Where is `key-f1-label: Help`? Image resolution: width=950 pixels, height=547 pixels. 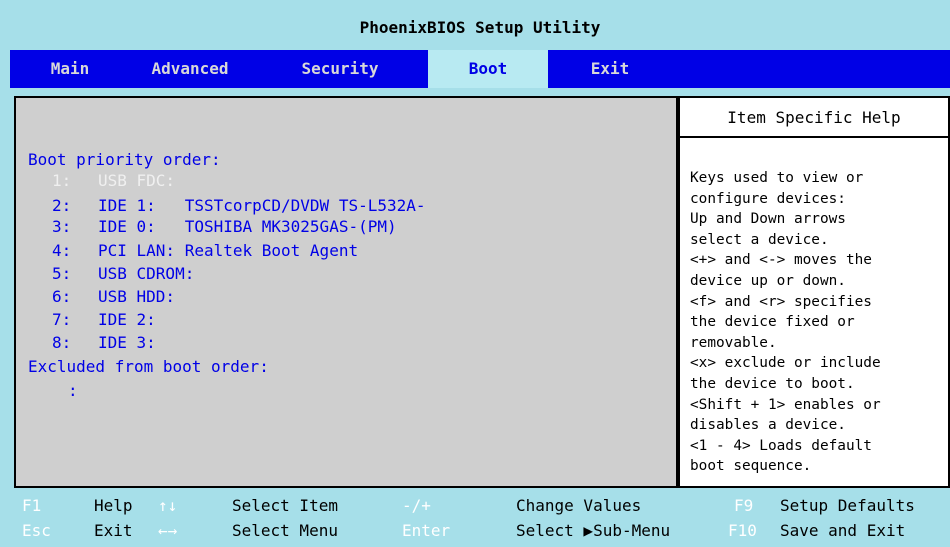 key-f1-label: Help is located at coordinates (113, 505).